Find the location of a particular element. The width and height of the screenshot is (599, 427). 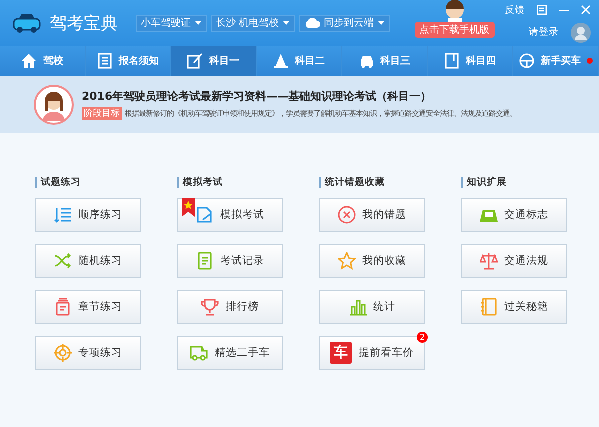

feature-button: 模拟考试 is located at coordinates (230, 215).